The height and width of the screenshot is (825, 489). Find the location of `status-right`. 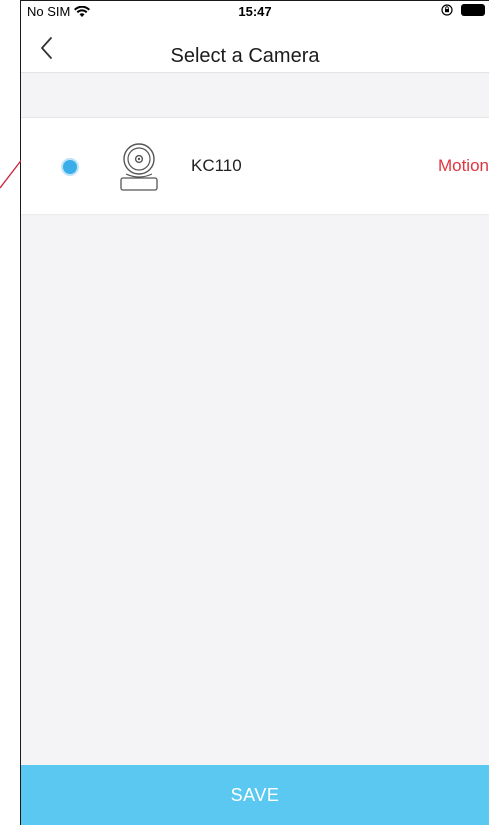

status-right is located at coordinates (463, 10).